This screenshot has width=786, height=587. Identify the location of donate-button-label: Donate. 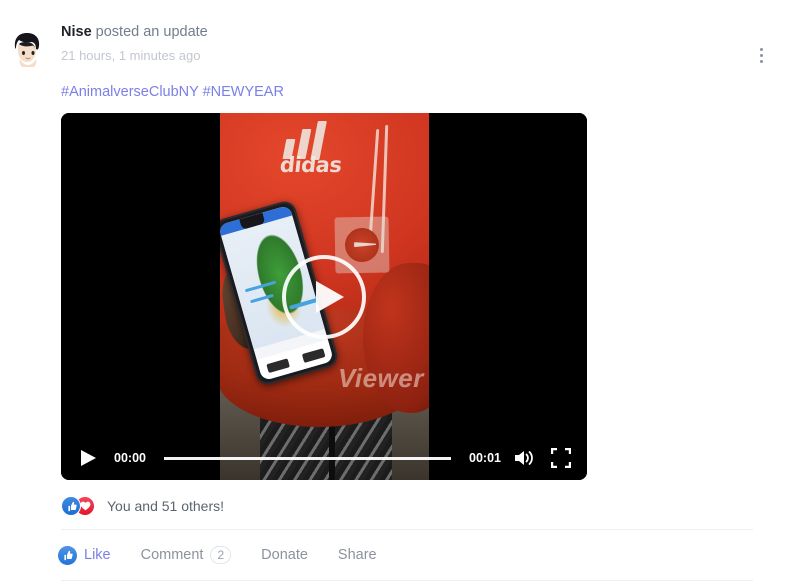
(284, 555).